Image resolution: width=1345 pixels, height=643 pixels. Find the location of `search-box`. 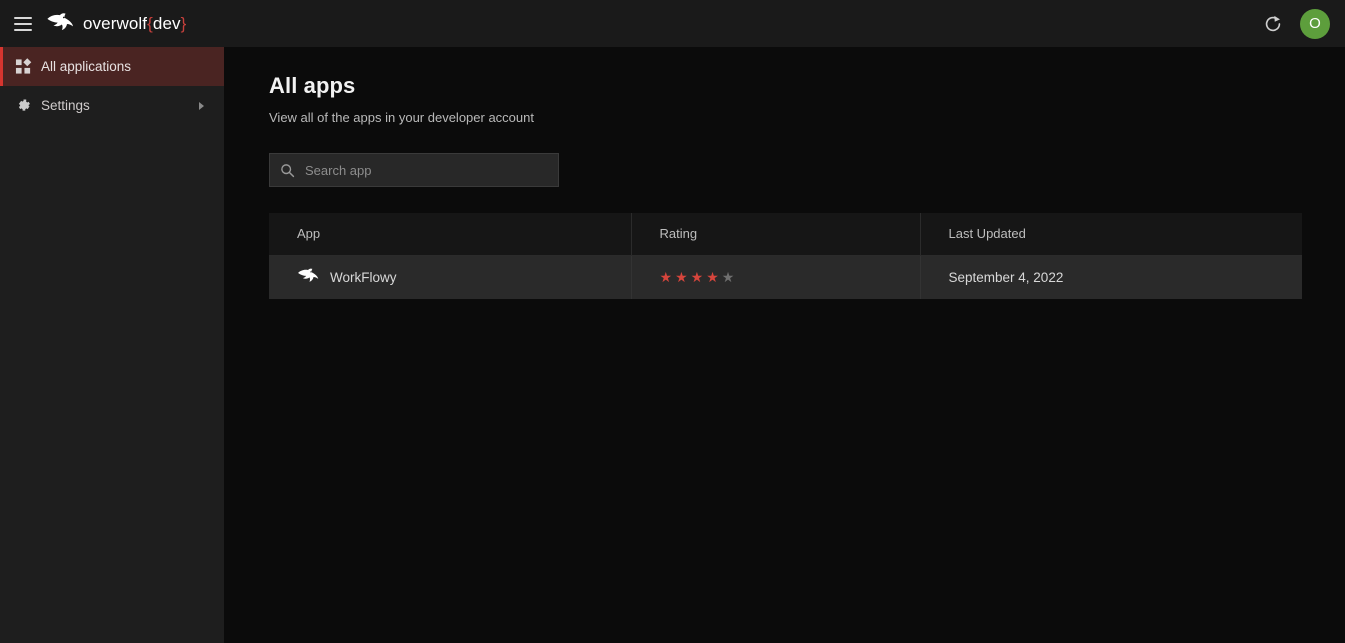

search-box is located at coordinates (414, 170).